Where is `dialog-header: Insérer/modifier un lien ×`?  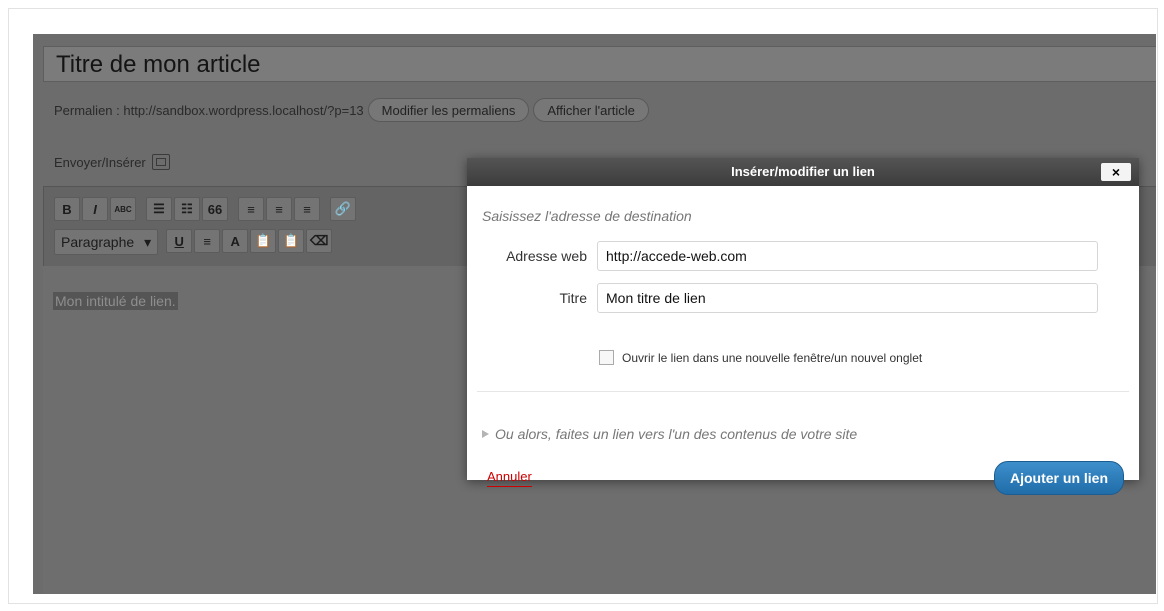
dialog-header: Insérer/modifier un lien × is located at coordinates (803, 172).